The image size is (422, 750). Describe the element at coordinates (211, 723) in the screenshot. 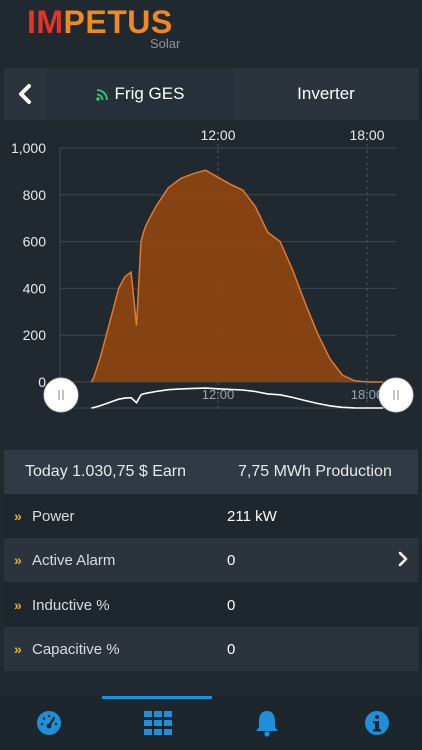

I see `bottom-tab-bar` at that location.